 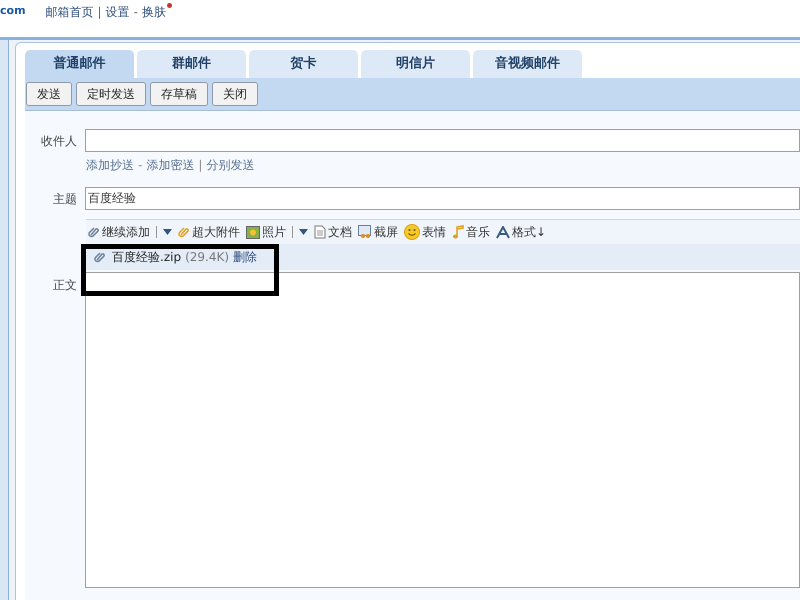 What do you see at coordinates (471, 232) in the screenshot?
I see `attach-tool-button: 音乐` at bounding box center [471, 232].